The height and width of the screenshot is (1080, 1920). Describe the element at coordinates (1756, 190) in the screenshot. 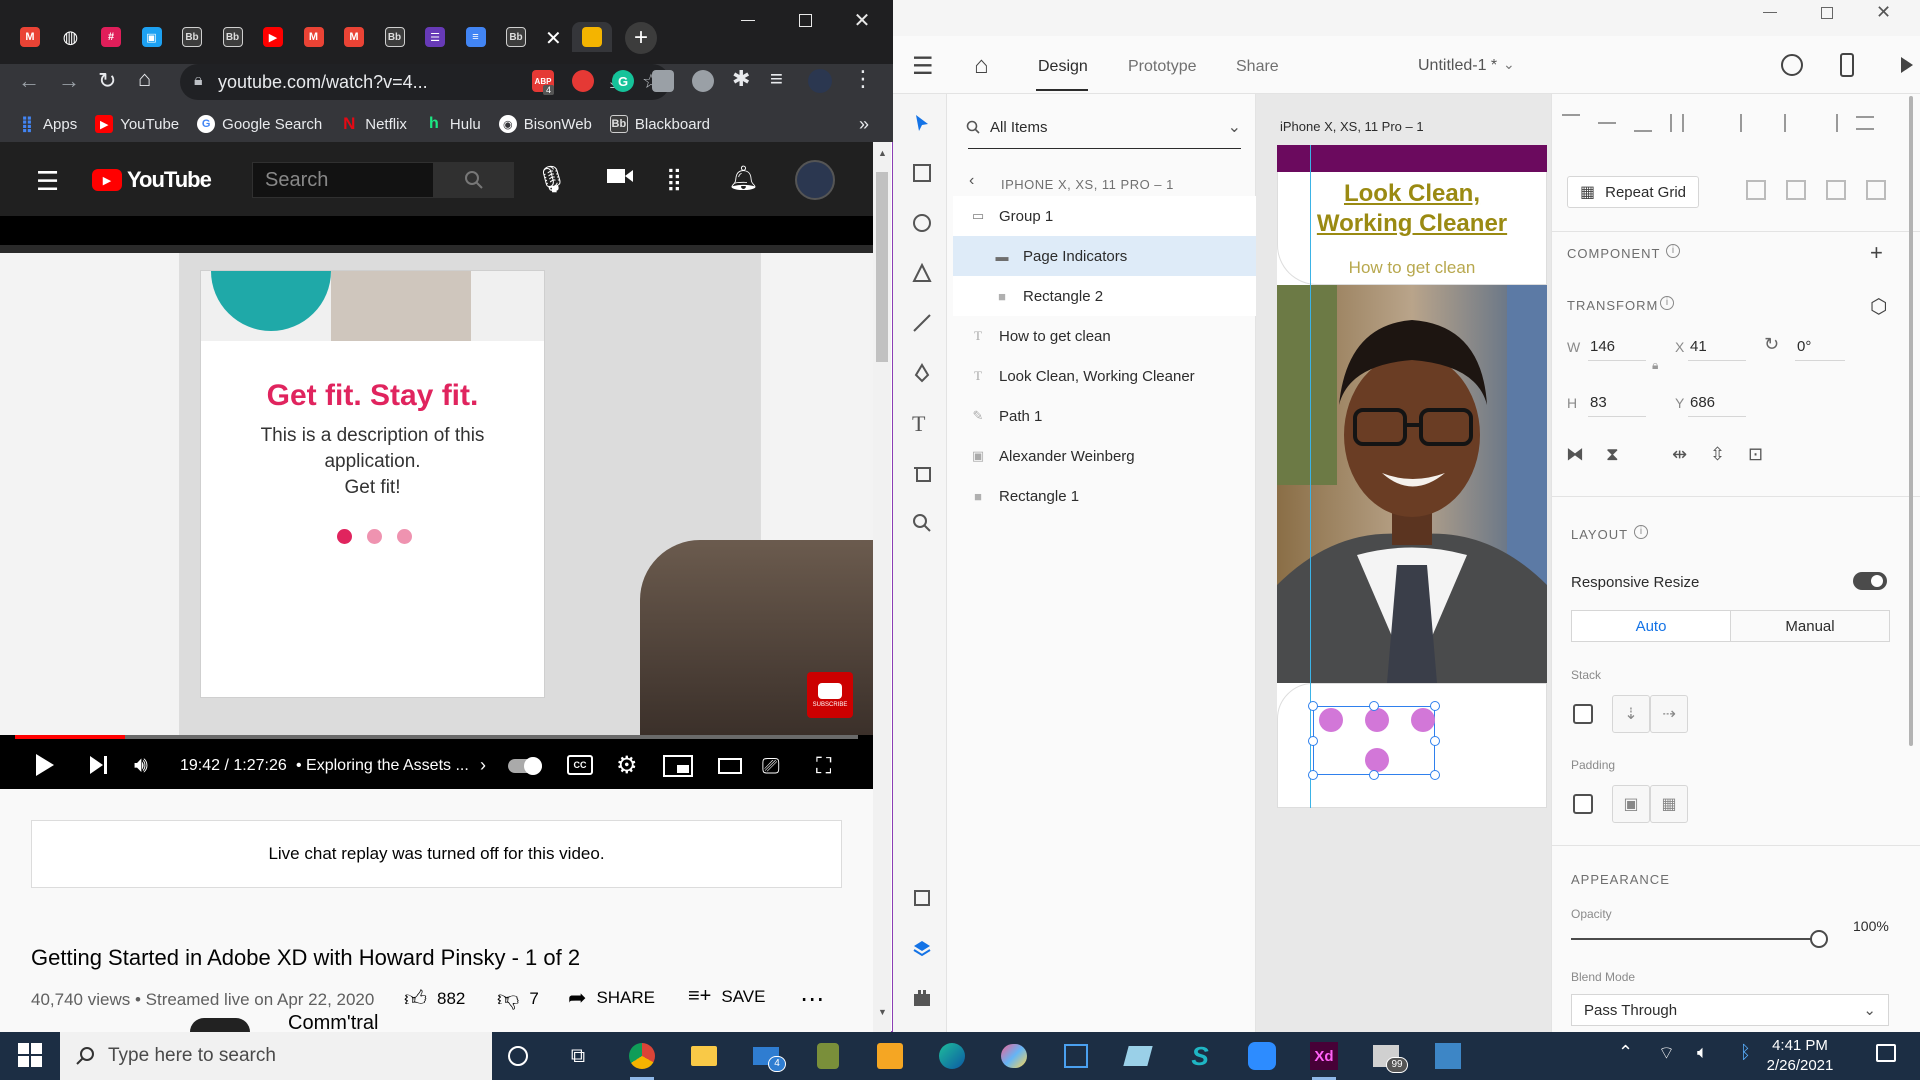

I see `boolean-add-icon` at that location.